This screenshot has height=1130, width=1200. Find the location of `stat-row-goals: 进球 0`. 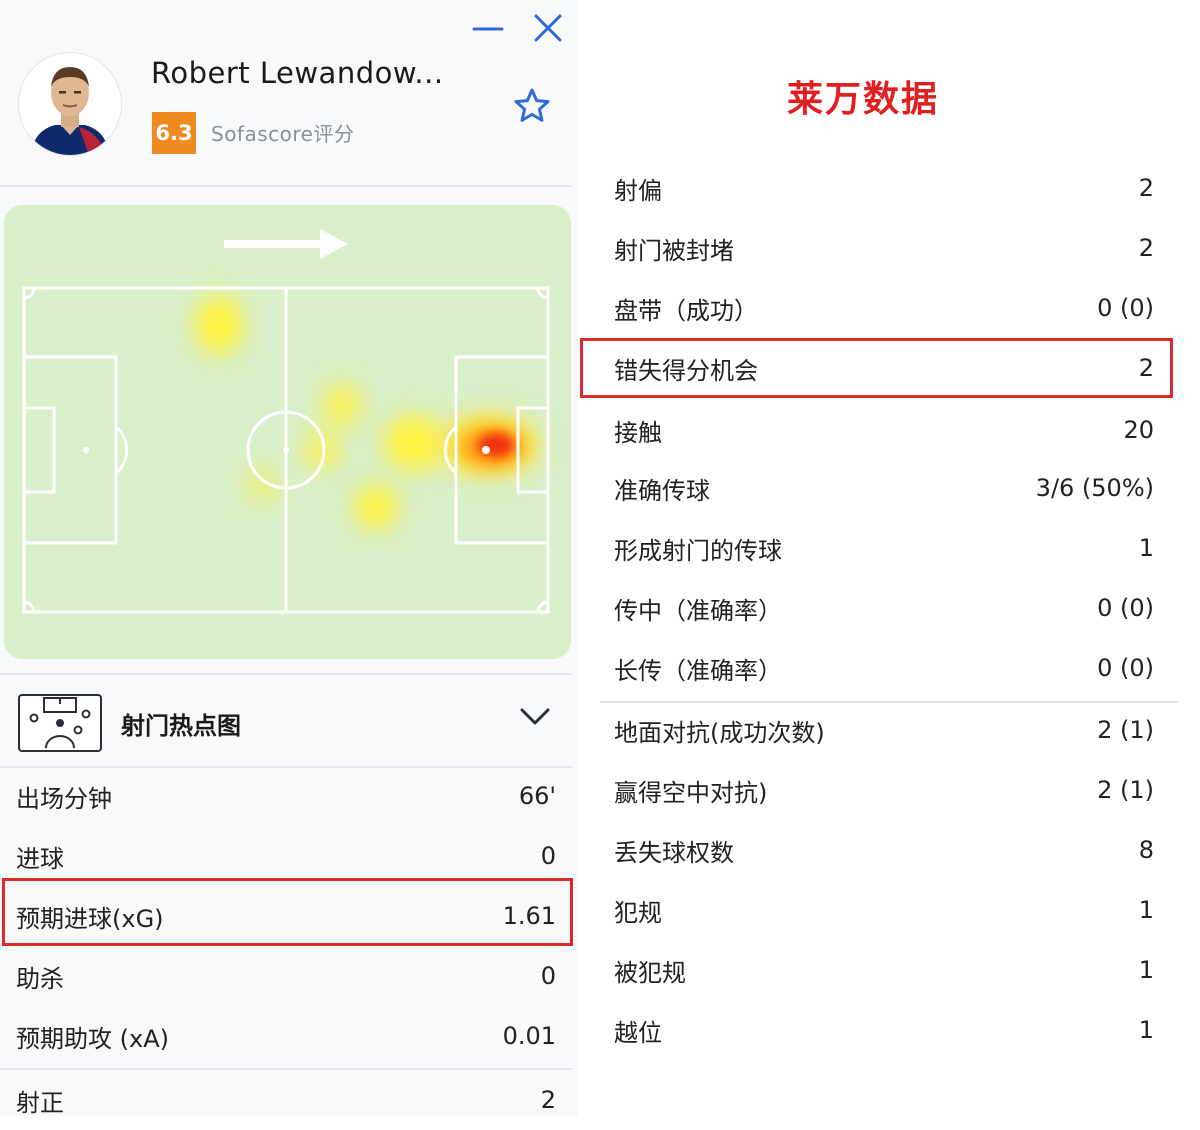

stat-row-goals: 进球 0 is located at coordinates (286, 856).